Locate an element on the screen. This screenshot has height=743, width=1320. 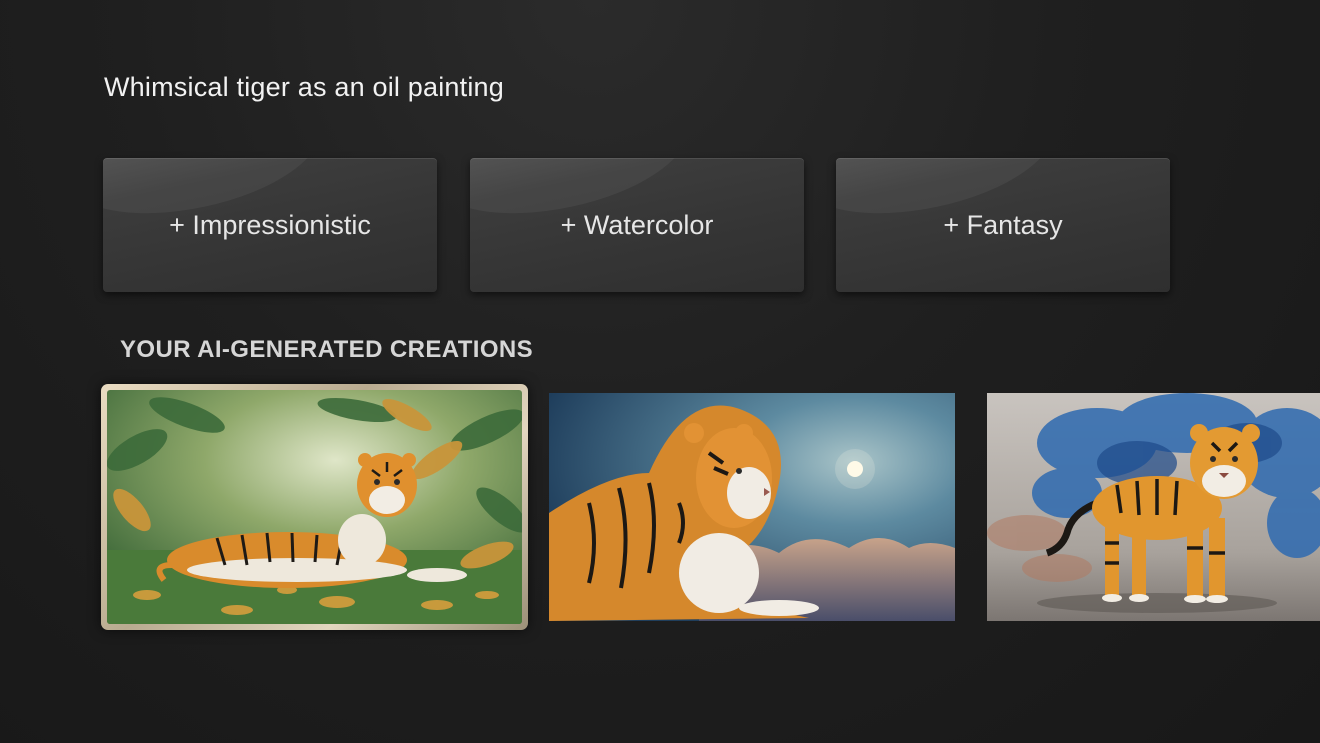
creation-image-jungle-tiger is located at coordinates (314, 507).